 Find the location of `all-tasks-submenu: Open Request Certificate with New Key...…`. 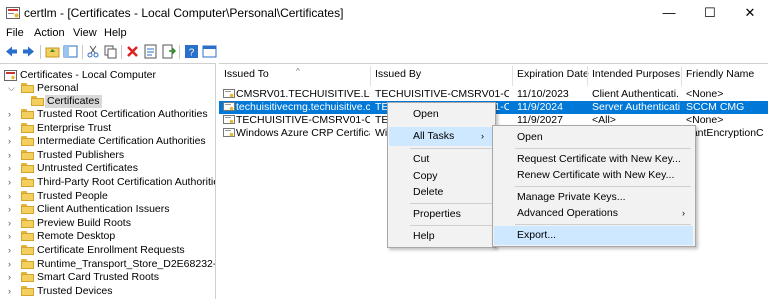

all-tasks-submenu: Open Request Certificate with New Key...… is located at coordinates (594, 186).